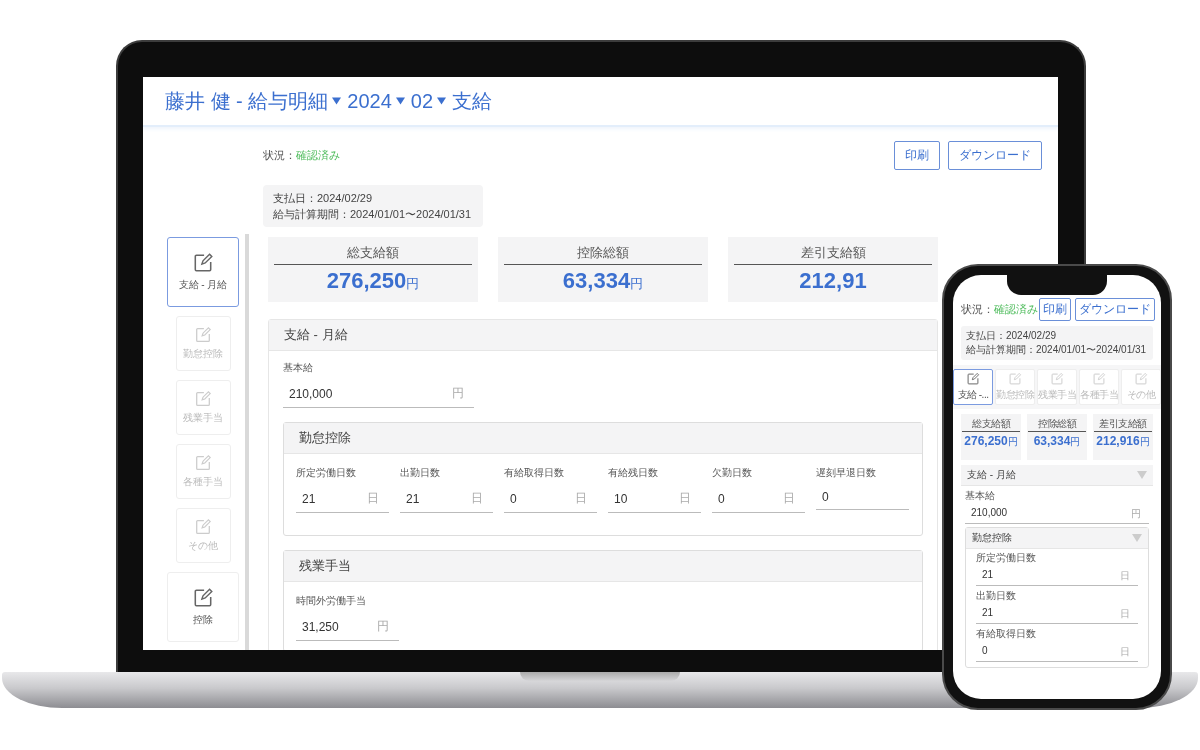  I want to click on input-field: 0, so click(862, 497).